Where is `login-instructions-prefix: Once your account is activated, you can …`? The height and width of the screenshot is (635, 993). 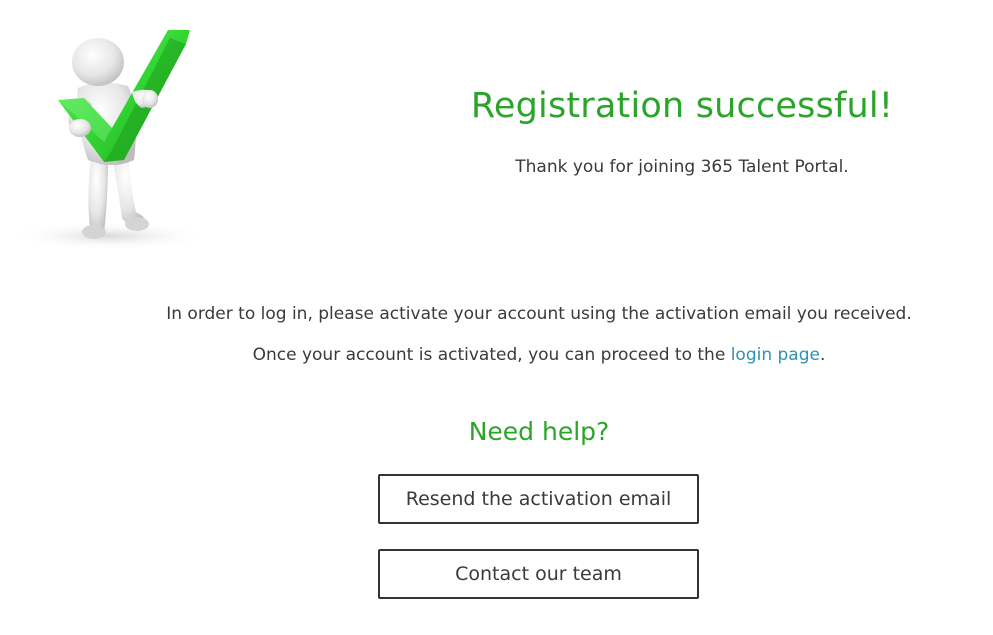 login-instructions-prefix: Once your account is activated, you can … is located at coordinates (491, 355).